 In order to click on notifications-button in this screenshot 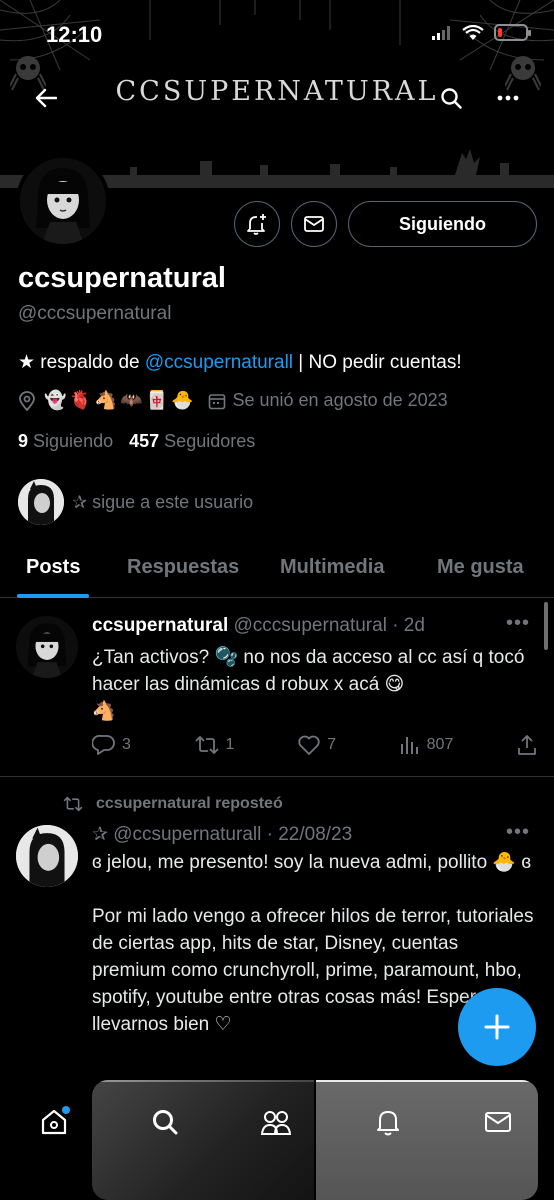, I will do `click(257, 224)`.